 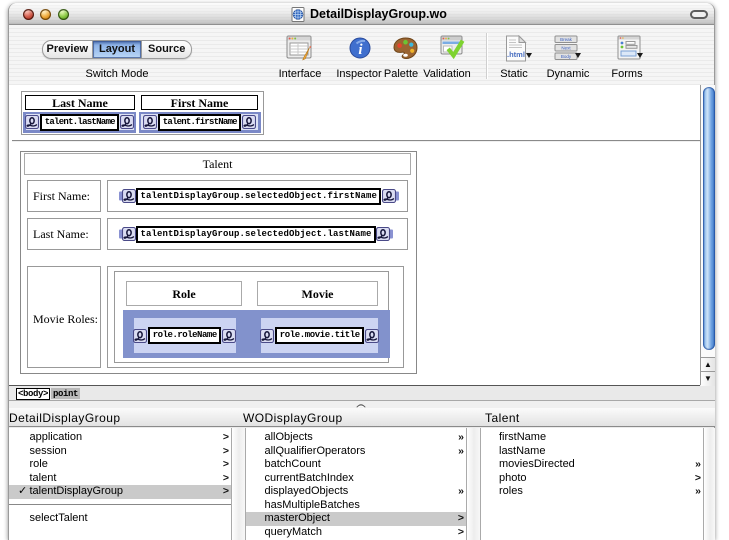 I want to click on svg-text: Next, so click(x=566, y=48).